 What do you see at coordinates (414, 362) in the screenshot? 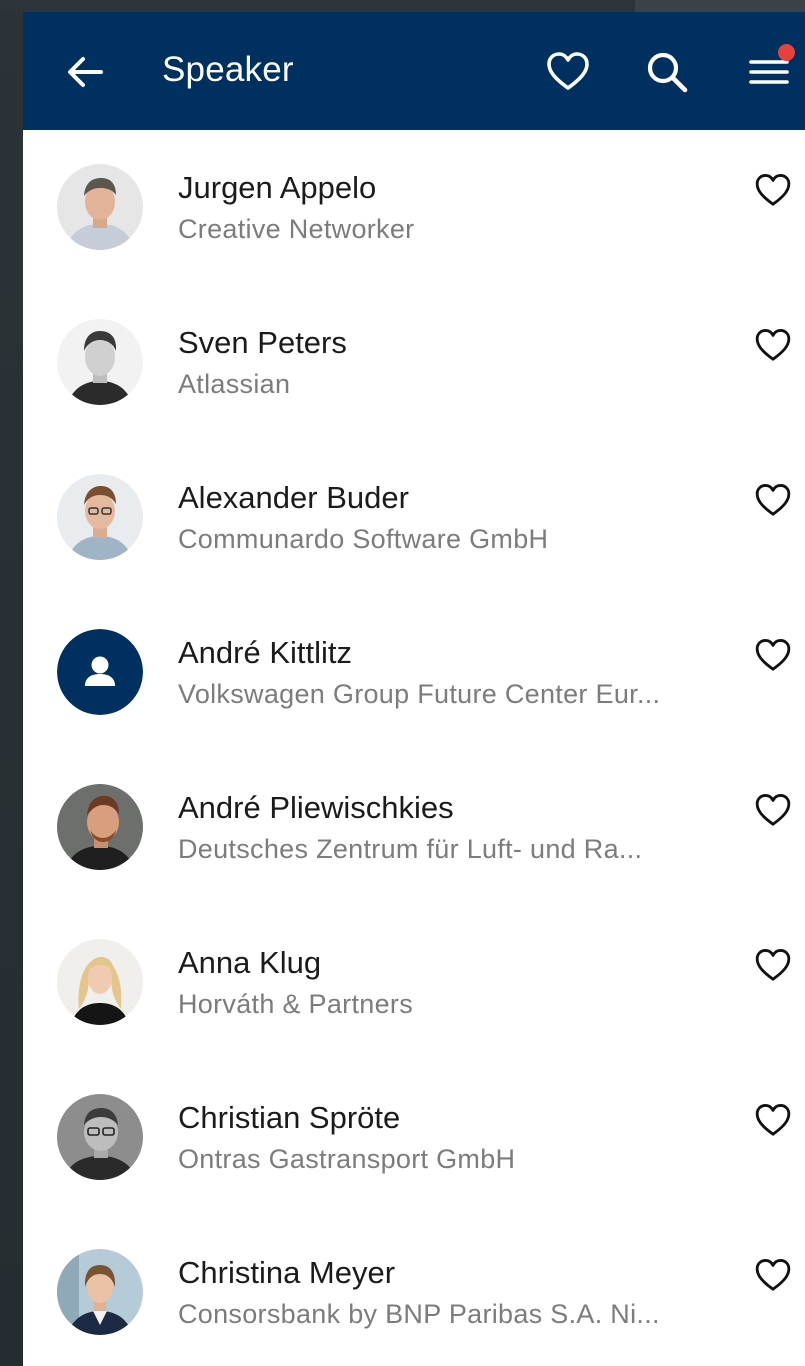
I see `speaker-row: Sven Peters Atlassian` at bounding box center [414, 362].